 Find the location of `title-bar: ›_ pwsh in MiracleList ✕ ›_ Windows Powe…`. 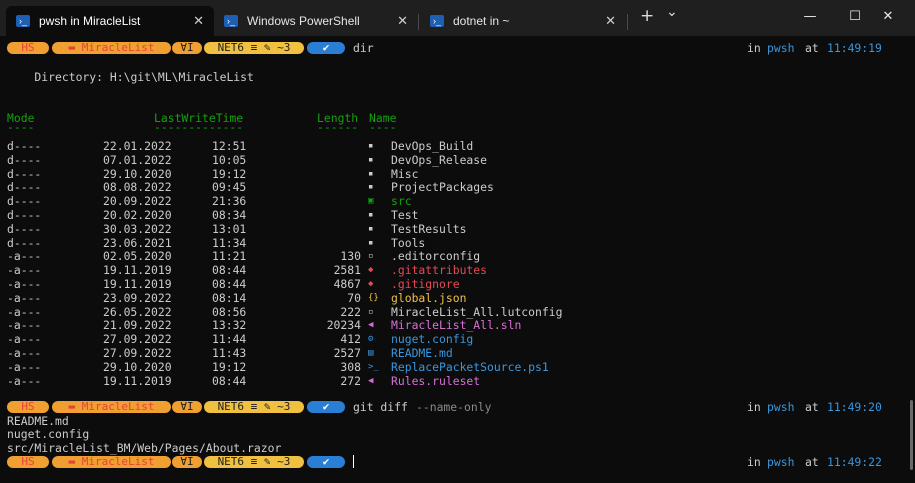

title-bar: ›_ pwsh in MiracleList ✕ ›_ Windows Powe… is located at coordinates (457, 18).